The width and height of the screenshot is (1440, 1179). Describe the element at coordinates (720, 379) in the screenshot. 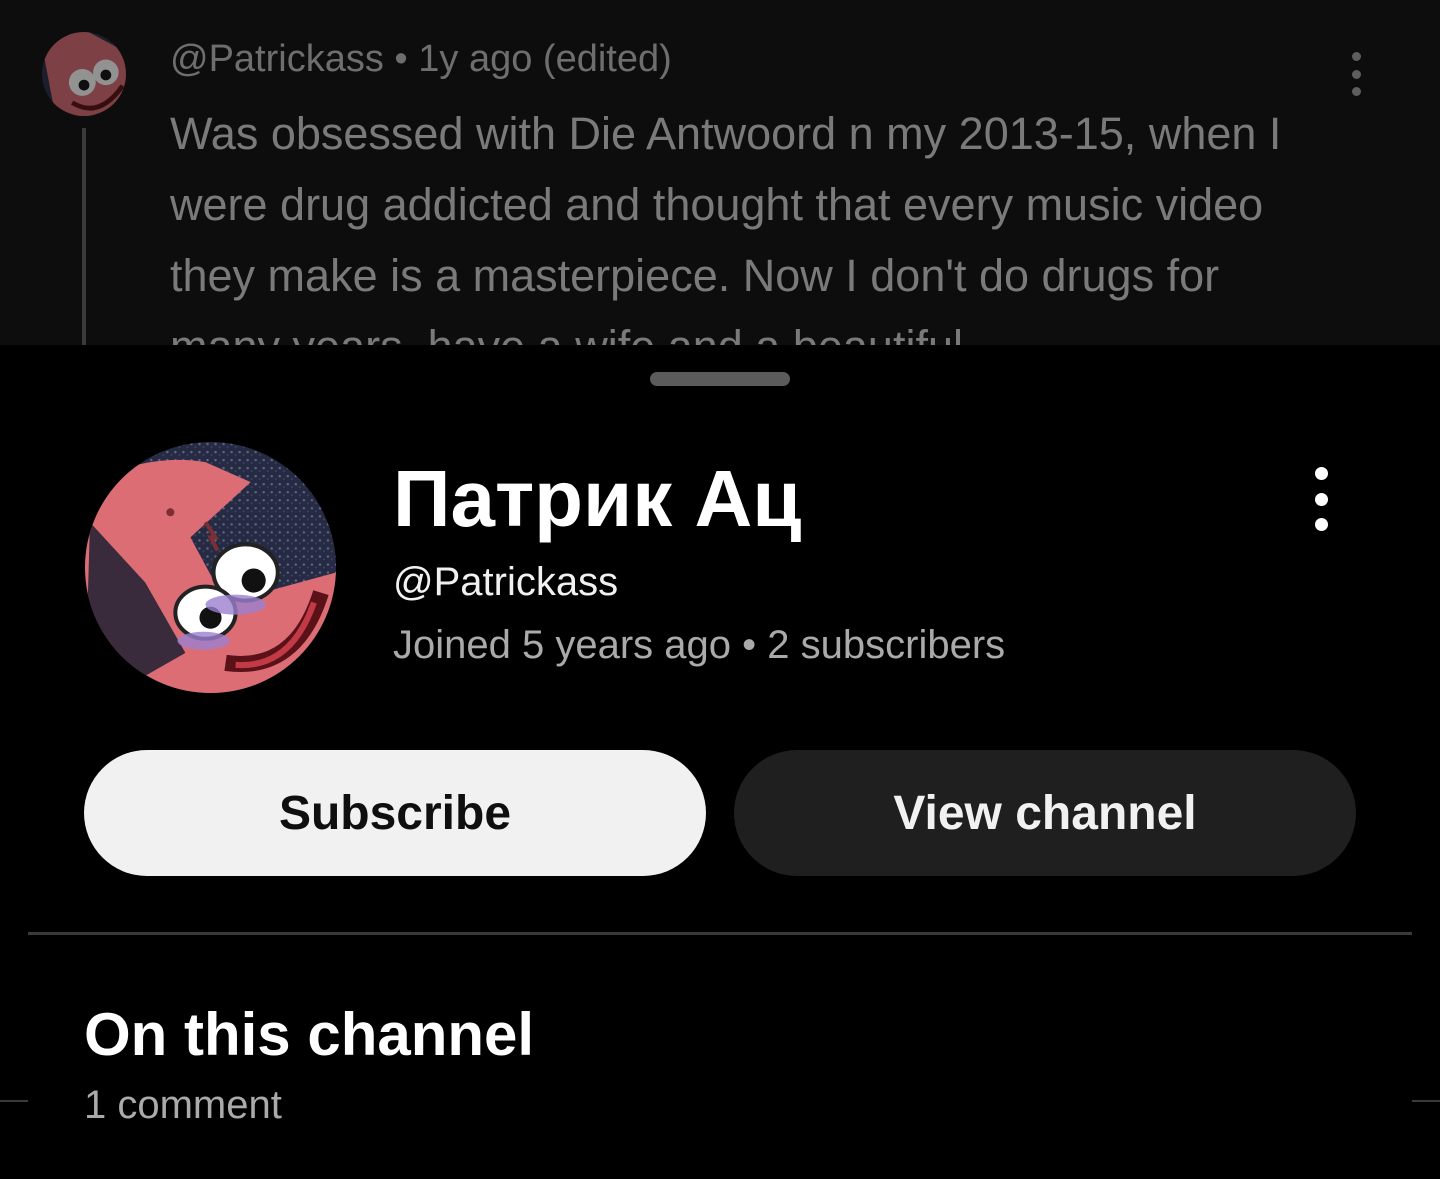

I see `sheet-drag-handle` at that location.